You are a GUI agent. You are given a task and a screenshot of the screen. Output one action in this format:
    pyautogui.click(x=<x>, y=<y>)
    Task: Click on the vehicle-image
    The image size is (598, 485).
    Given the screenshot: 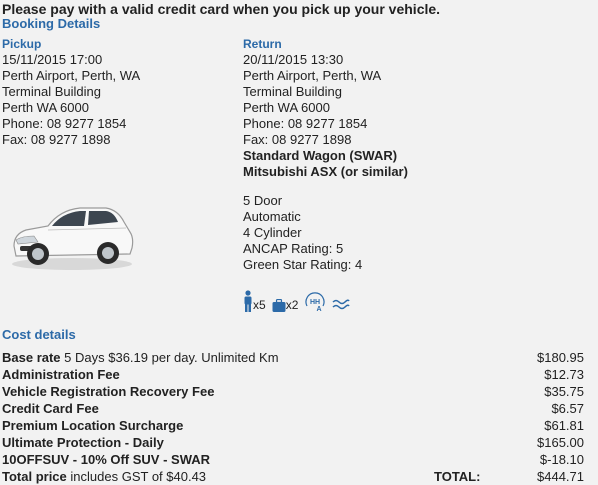 What is the action you would take?
    pyautogui.click(x=72, y=234)
    